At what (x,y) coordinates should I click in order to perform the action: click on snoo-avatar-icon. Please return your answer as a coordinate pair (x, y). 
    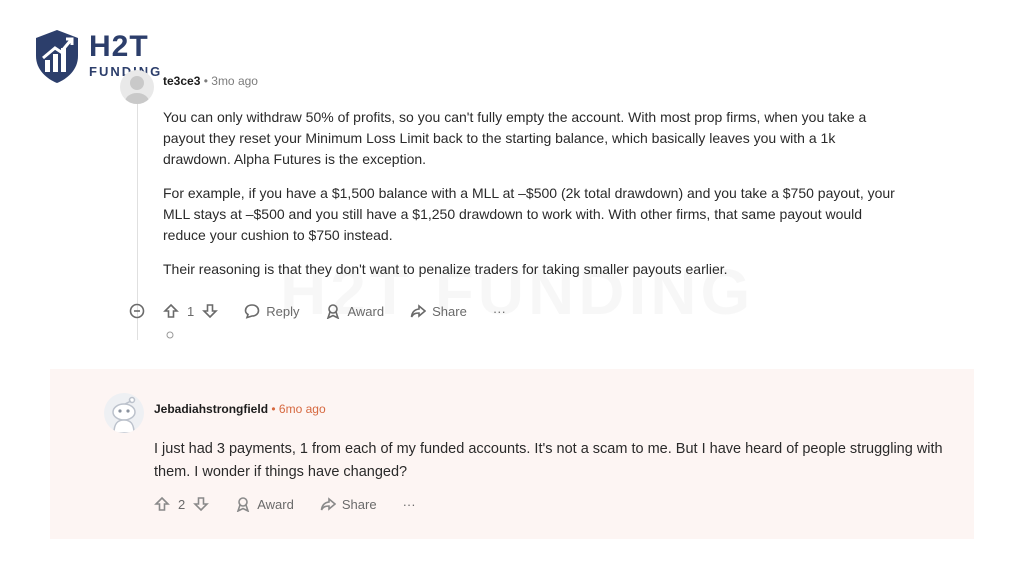
    Looking at the image, I should click on (124, 414).